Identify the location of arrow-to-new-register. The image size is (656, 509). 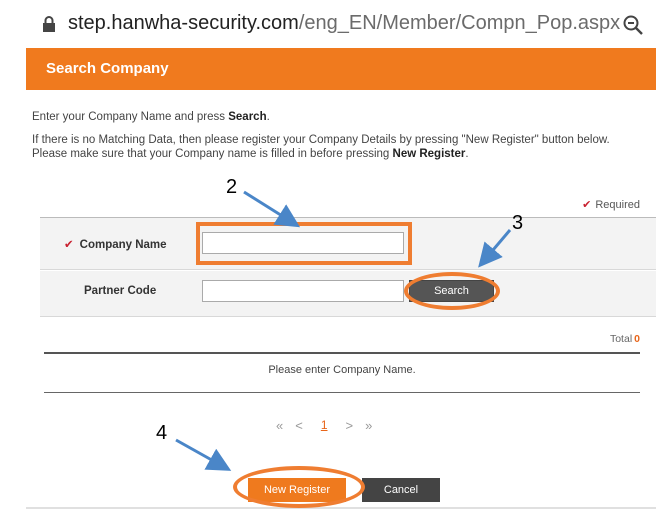
(203, 454).